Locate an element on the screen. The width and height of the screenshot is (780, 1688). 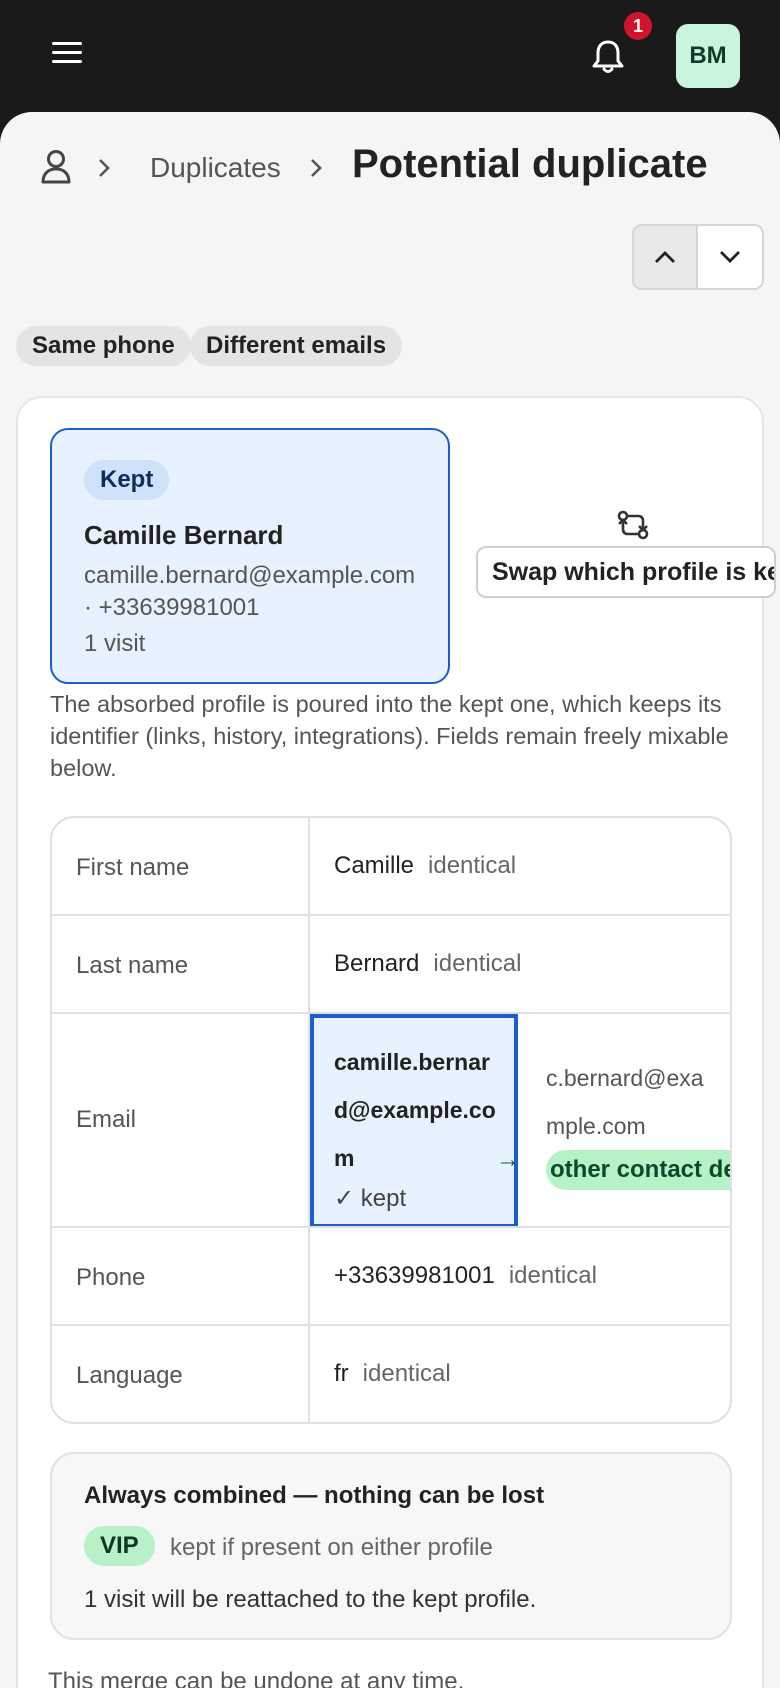
match-chip-different-emails: Different emails is located at coordinates (296, 346).